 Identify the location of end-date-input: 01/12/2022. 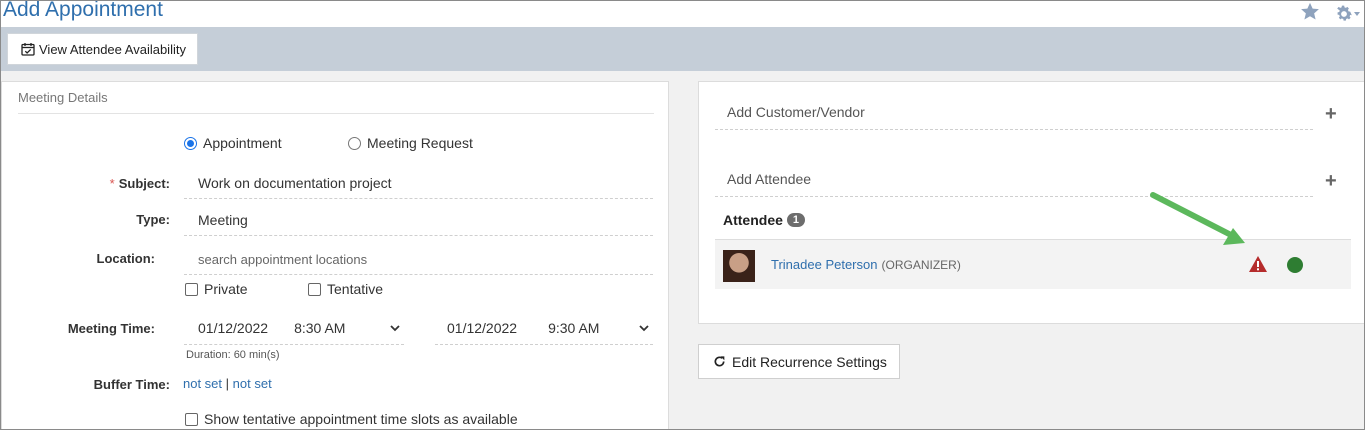
(482, 328).